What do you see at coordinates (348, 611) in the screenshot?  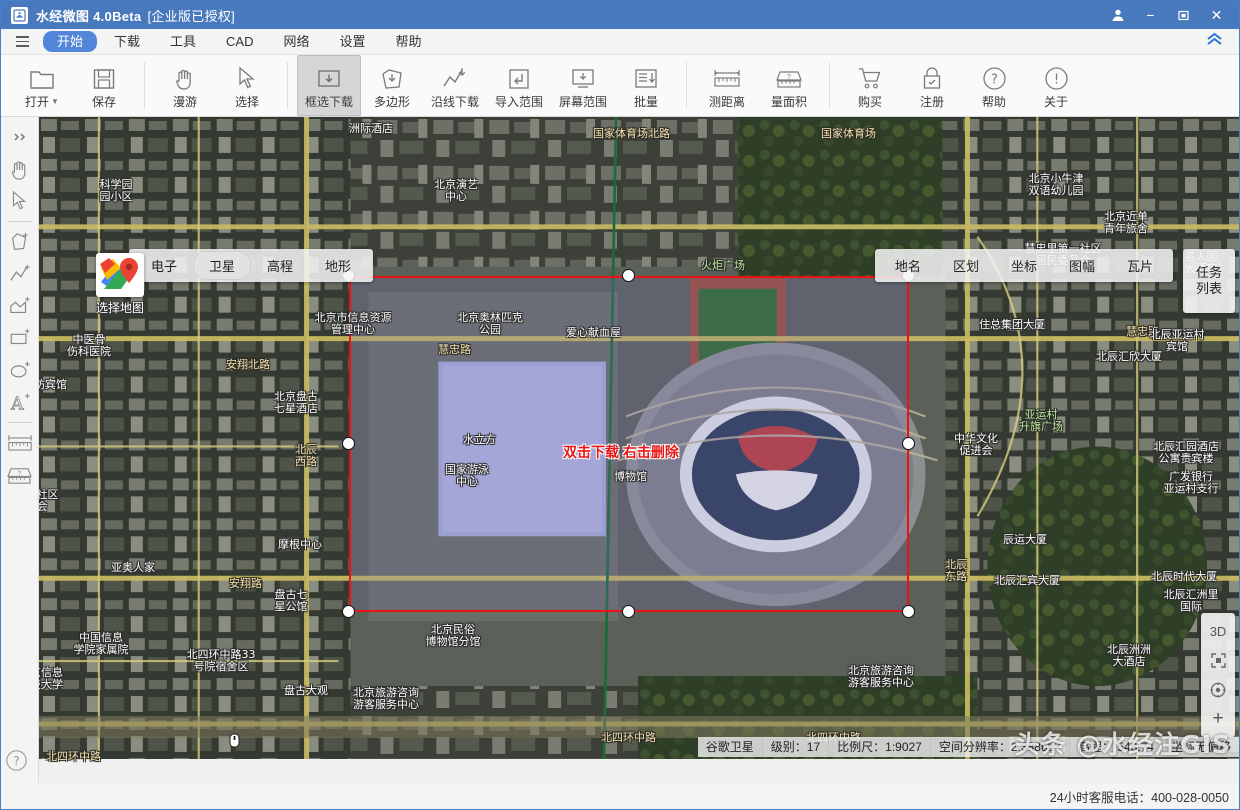 I see `selection-handle-bottom-left` at bounding box center [348, 611].